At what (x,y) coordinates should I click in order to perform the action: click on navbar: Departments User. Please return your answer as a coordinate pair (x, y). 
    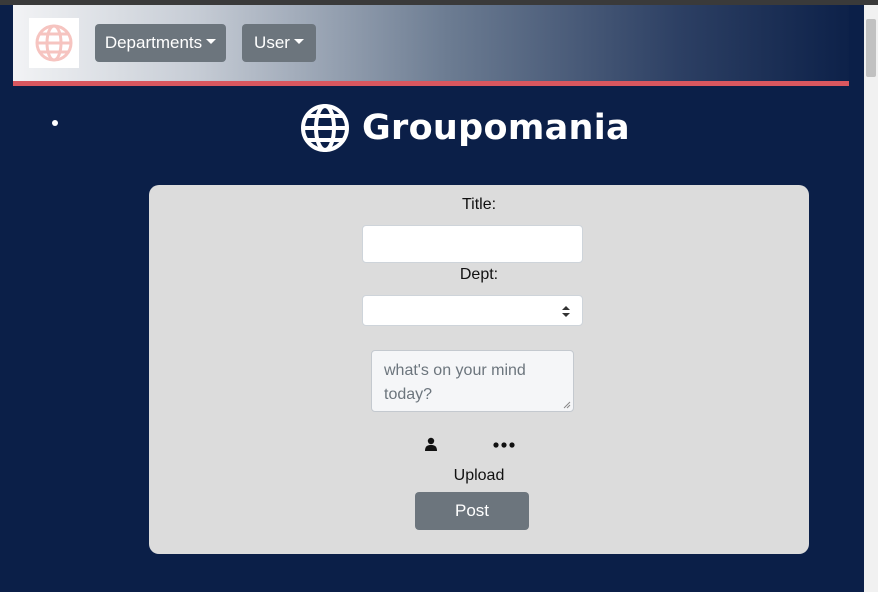
    Looking at the image, I should click on (431, 43).